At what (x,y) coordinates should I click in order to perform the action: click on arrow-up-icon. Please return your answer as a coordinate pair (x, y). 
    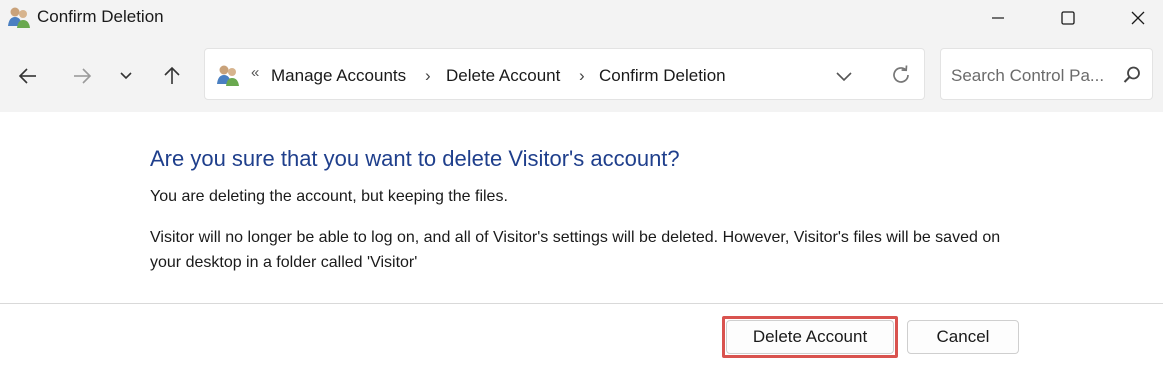
    Looking at the image, I should click on (172, 75).